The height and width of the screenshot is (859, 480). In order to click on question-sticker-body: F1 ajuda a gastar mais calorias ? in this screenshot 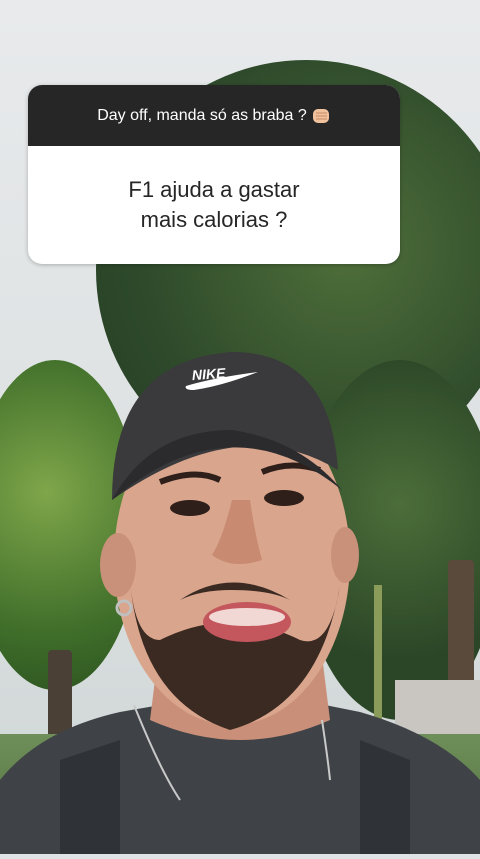, I will do `click(214, 205)`.